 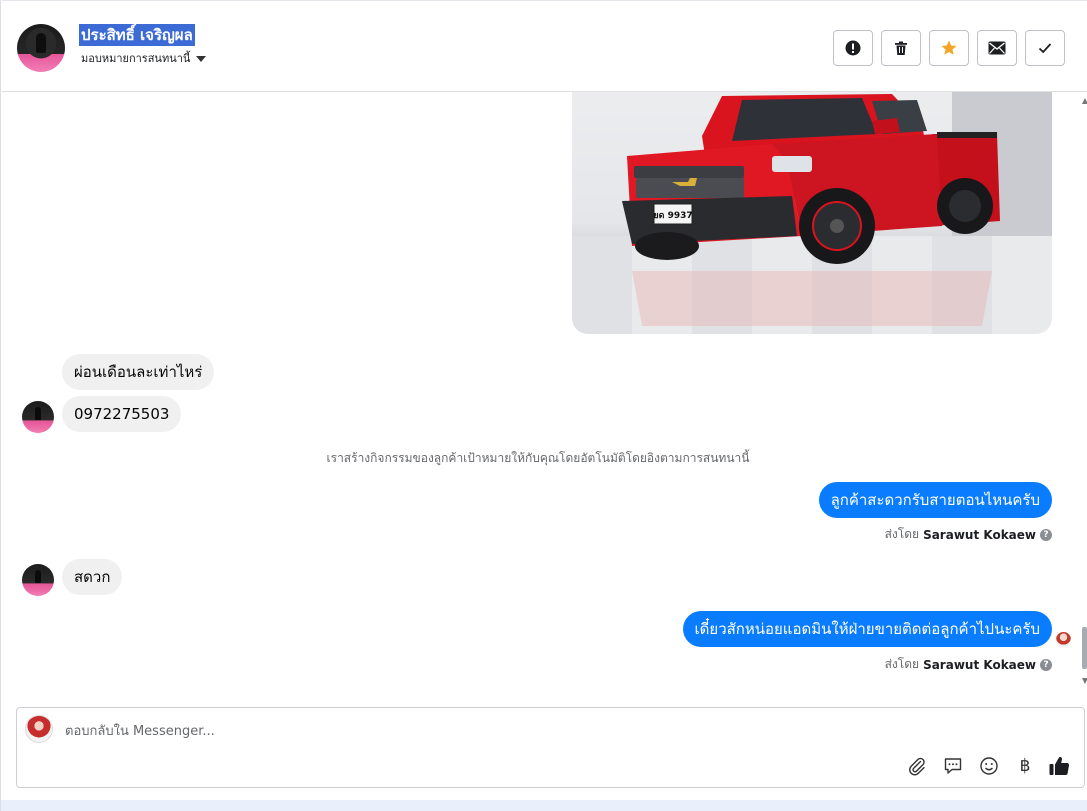 I want to click on exclamation-icon, so click(x=853, y=48).